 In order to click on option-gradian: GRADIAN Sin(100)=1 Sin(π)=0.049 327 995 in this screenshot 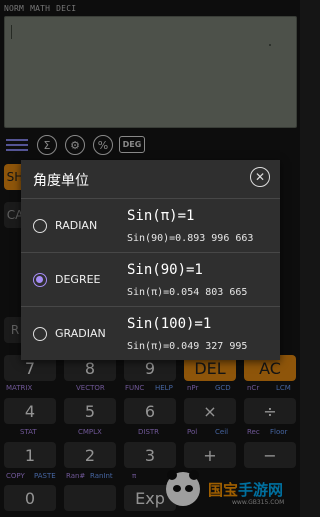, I will do `click(150, 333)`.